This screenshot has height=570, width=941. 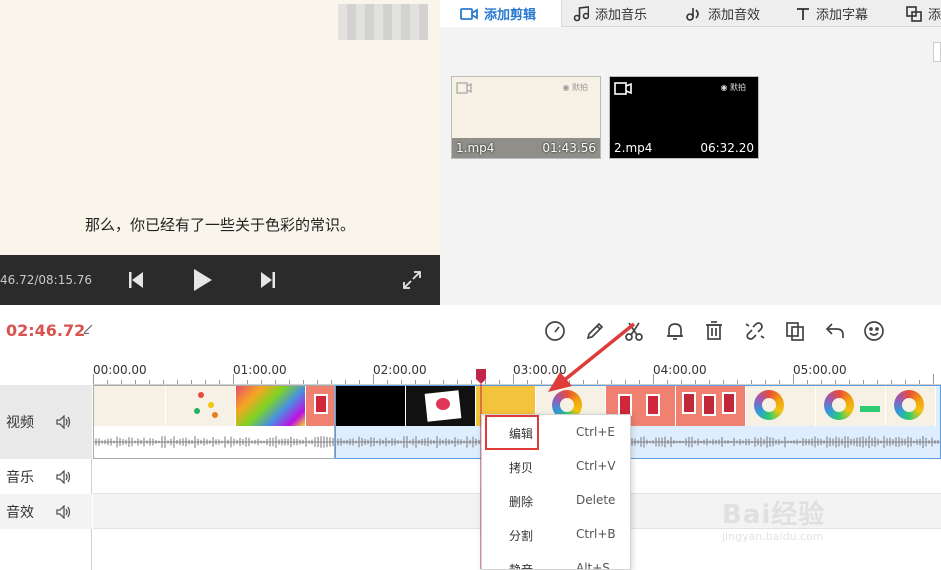 I want to click on copy-icon, so click(x=795, y=331).